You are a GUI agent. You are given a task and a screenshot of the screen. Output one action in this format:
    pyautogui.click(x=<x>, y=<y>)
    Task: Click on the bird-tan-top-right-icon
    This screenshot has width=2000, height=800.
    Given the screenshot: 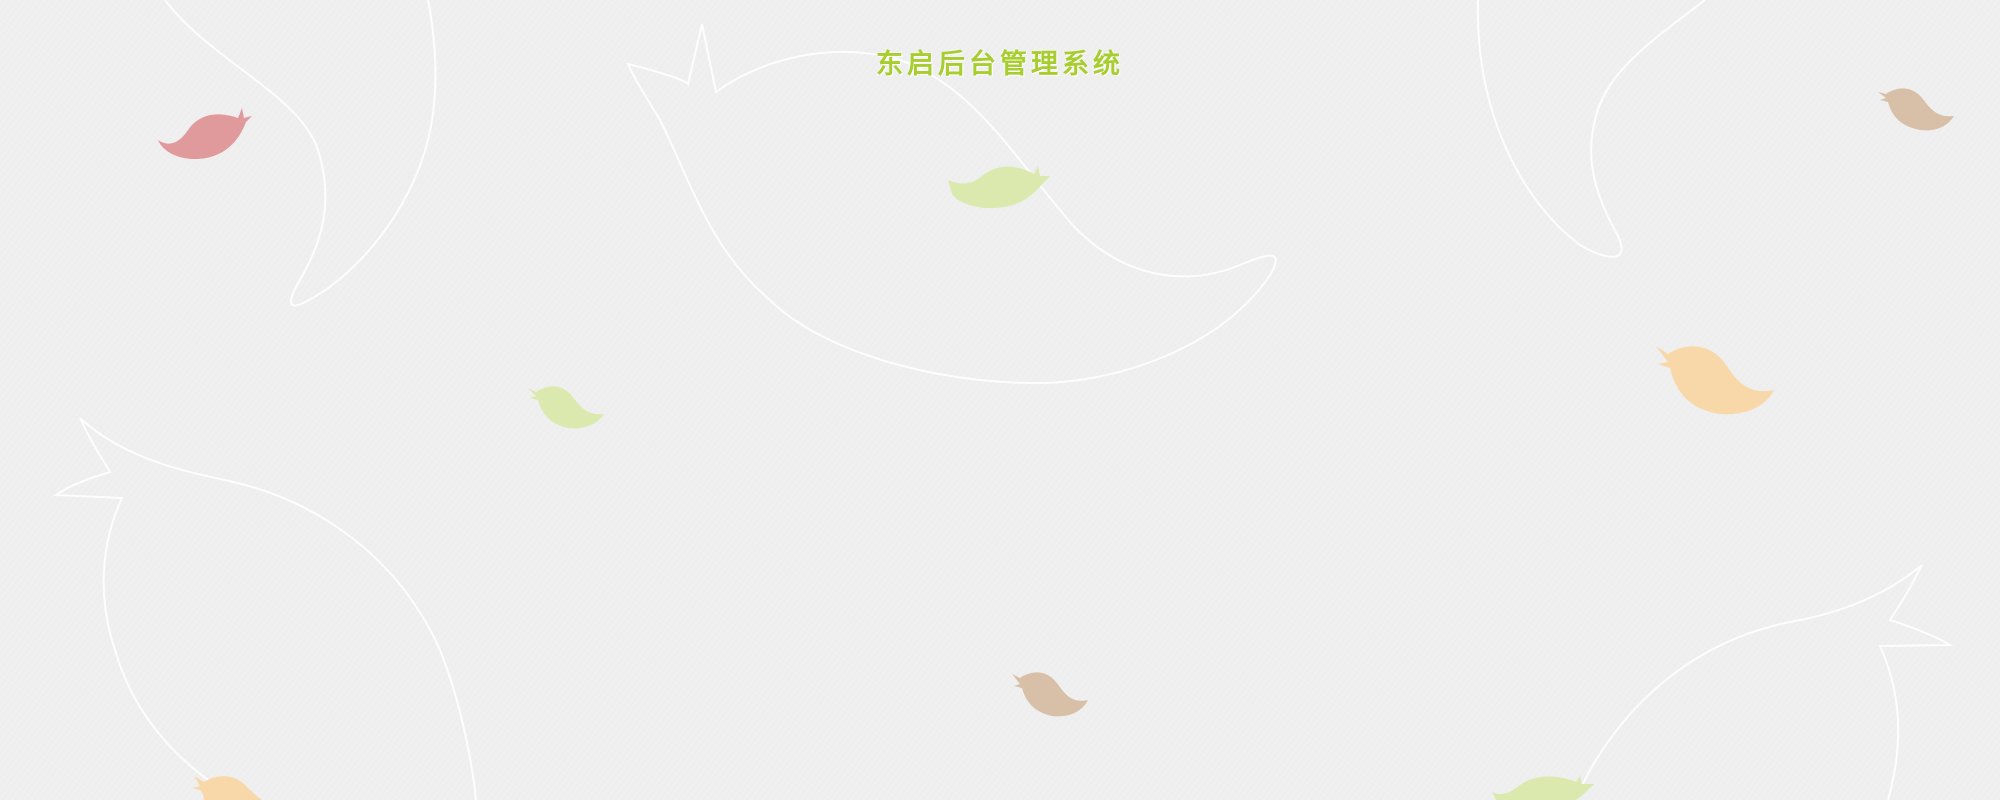 What is the action you would take?
    pyautogui.click(x=1916, y=109)
    